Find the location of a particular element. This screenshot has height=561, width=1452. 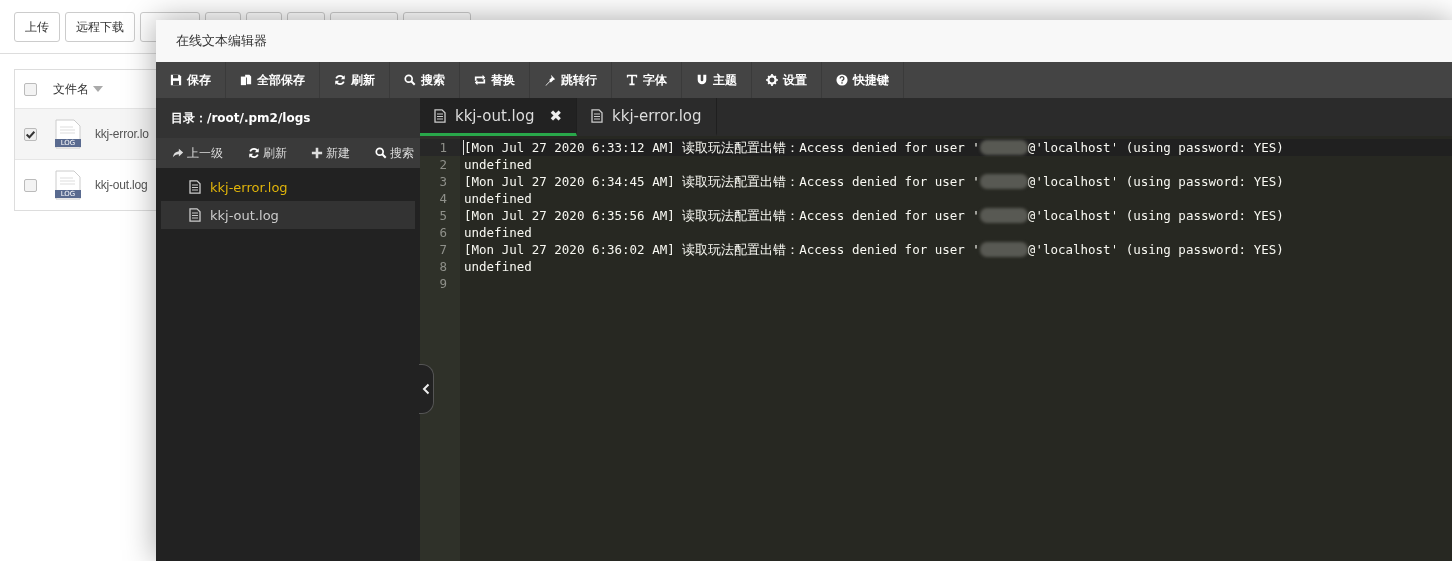

line-number: 8 is located at coordinates (443, 266).